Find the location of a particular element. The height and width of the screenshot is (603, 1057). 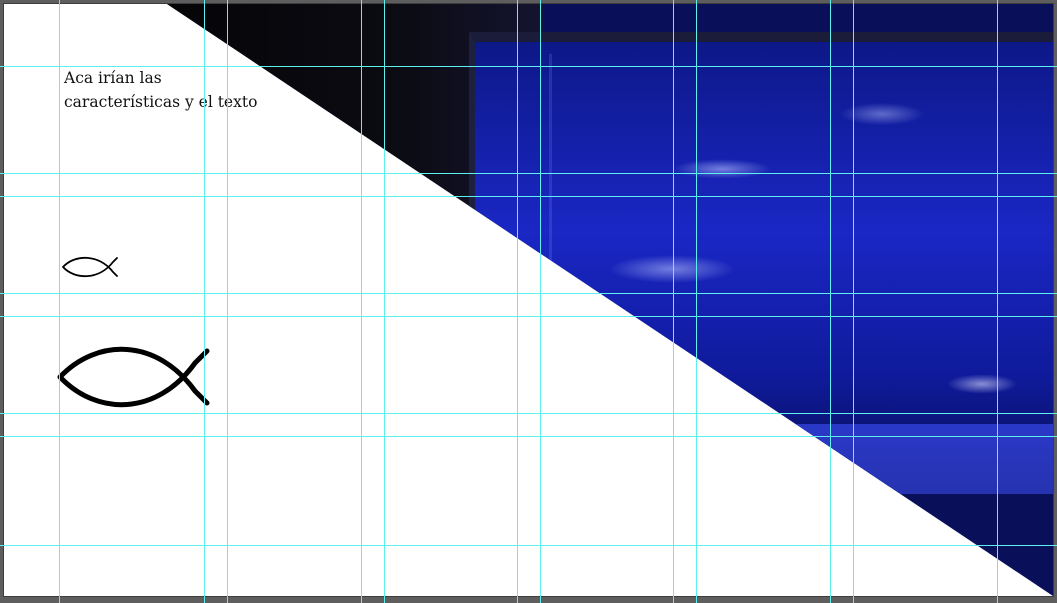

caption-text: Aca irían las características y el texto is located at coordinates (179, 90).